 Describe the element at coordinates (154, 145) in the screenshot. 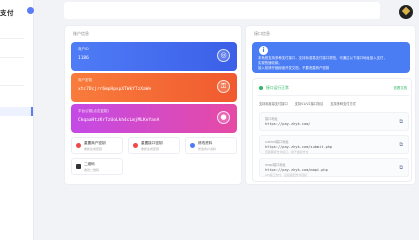

I see `reset-api-key-button: 重置接口密钥 重新生成密钥` at that location.